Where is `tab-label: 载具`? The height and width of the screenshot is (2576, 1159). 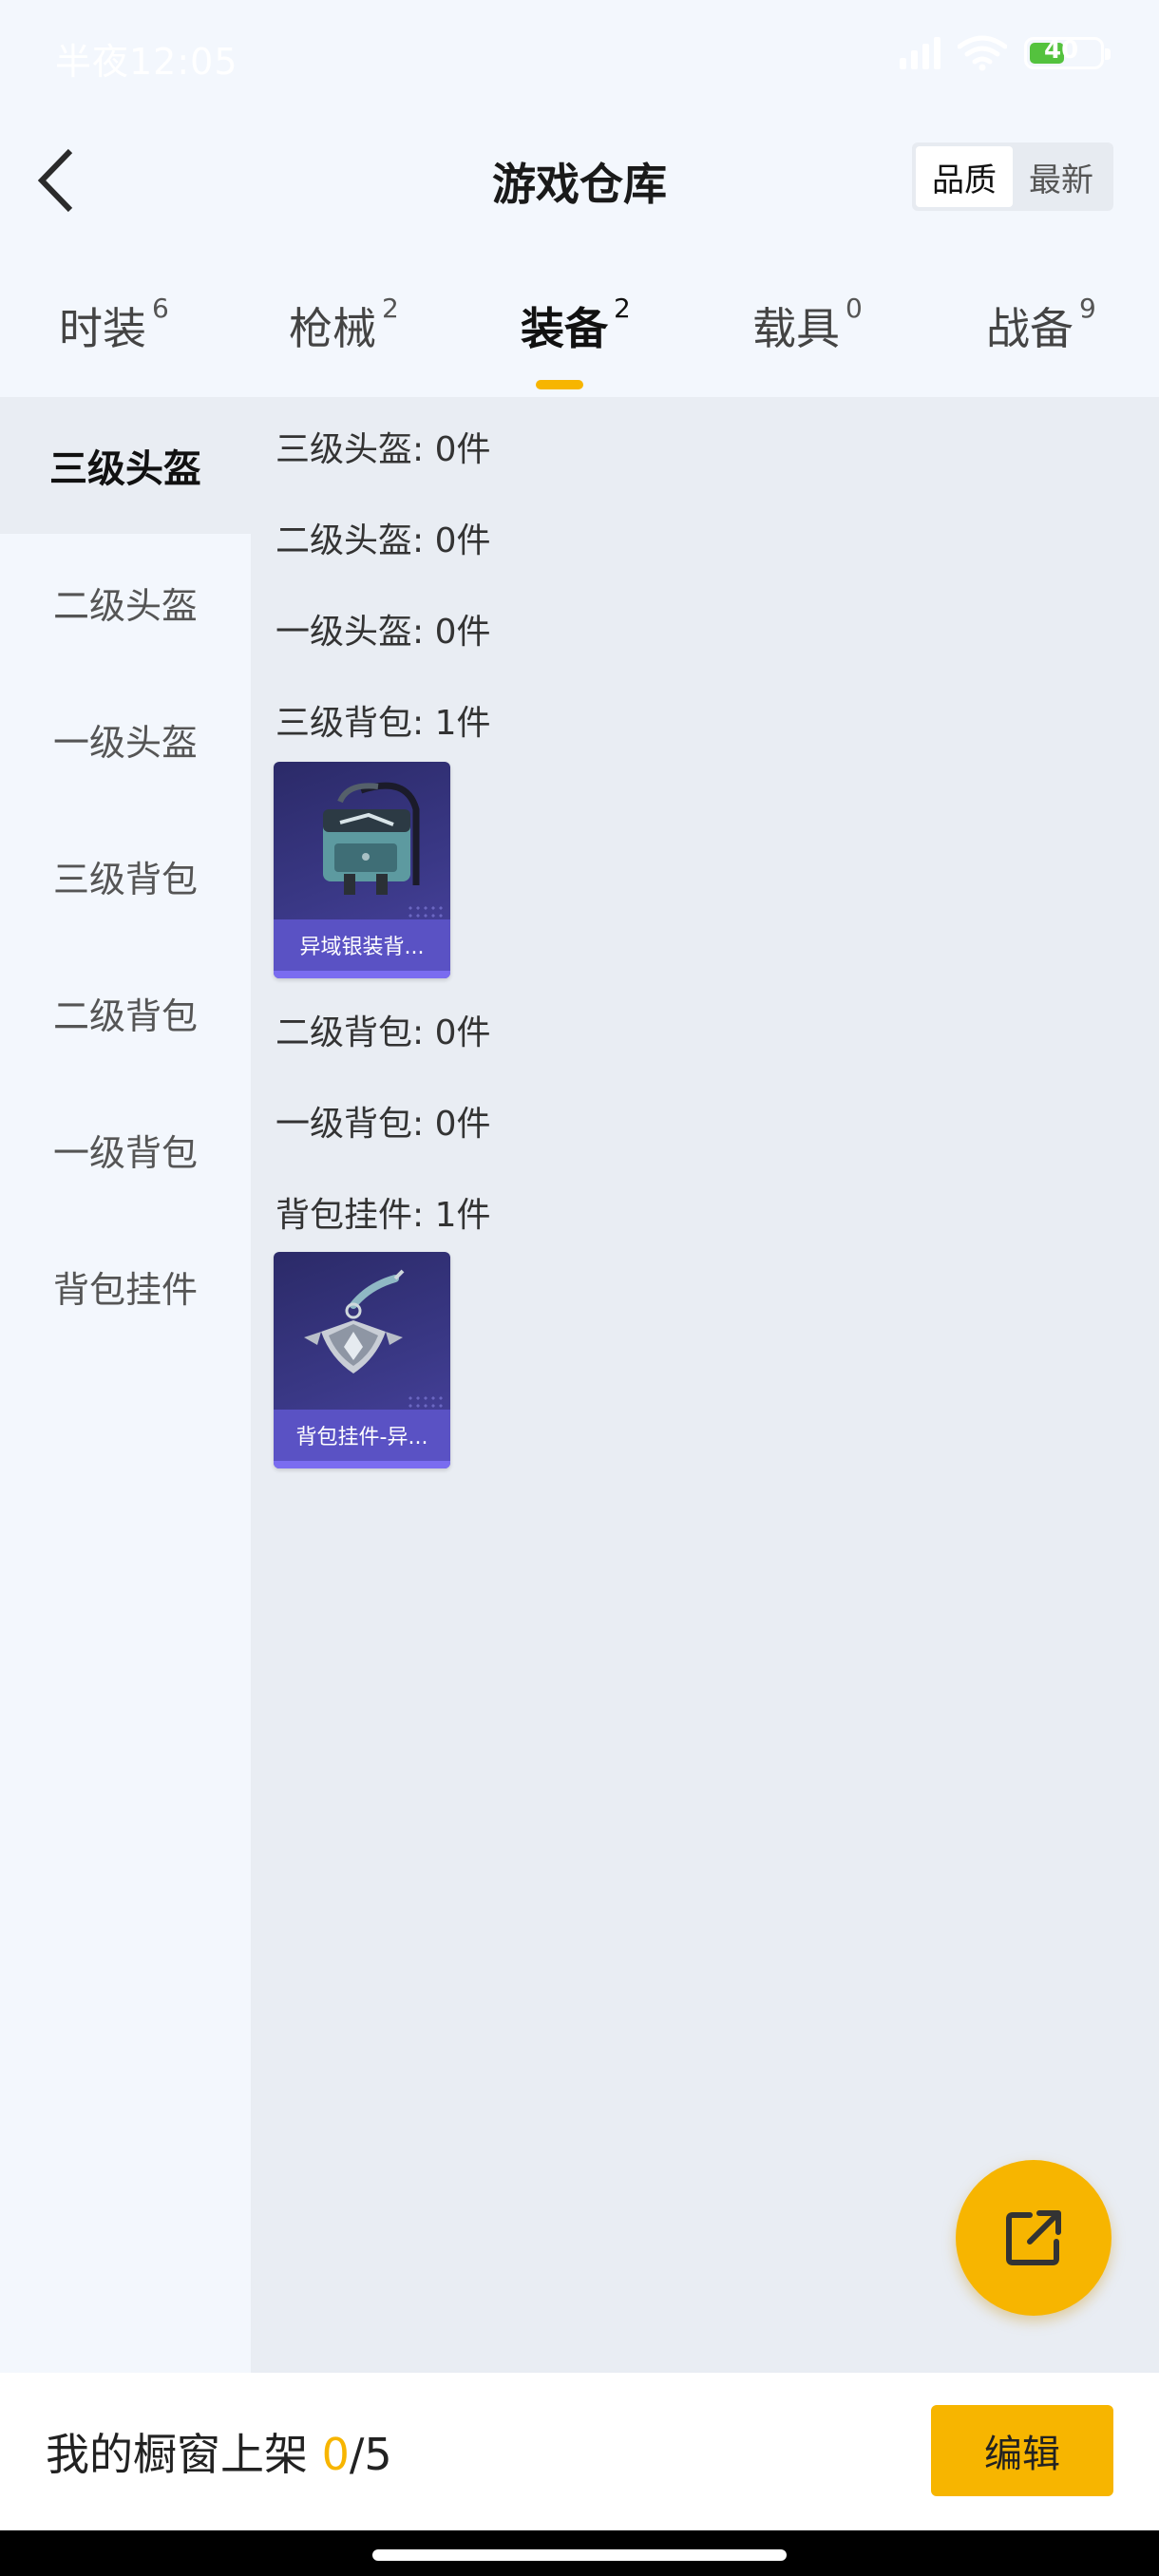 tab-label: 载具 is located at coordinates (796, 328).